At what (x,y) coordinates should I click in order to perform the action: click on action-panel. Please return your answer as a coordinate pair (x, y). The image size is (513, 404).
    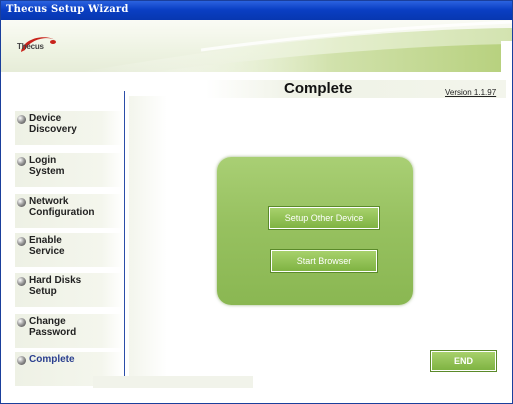
    Looking at the image, I should click on (315, 231).